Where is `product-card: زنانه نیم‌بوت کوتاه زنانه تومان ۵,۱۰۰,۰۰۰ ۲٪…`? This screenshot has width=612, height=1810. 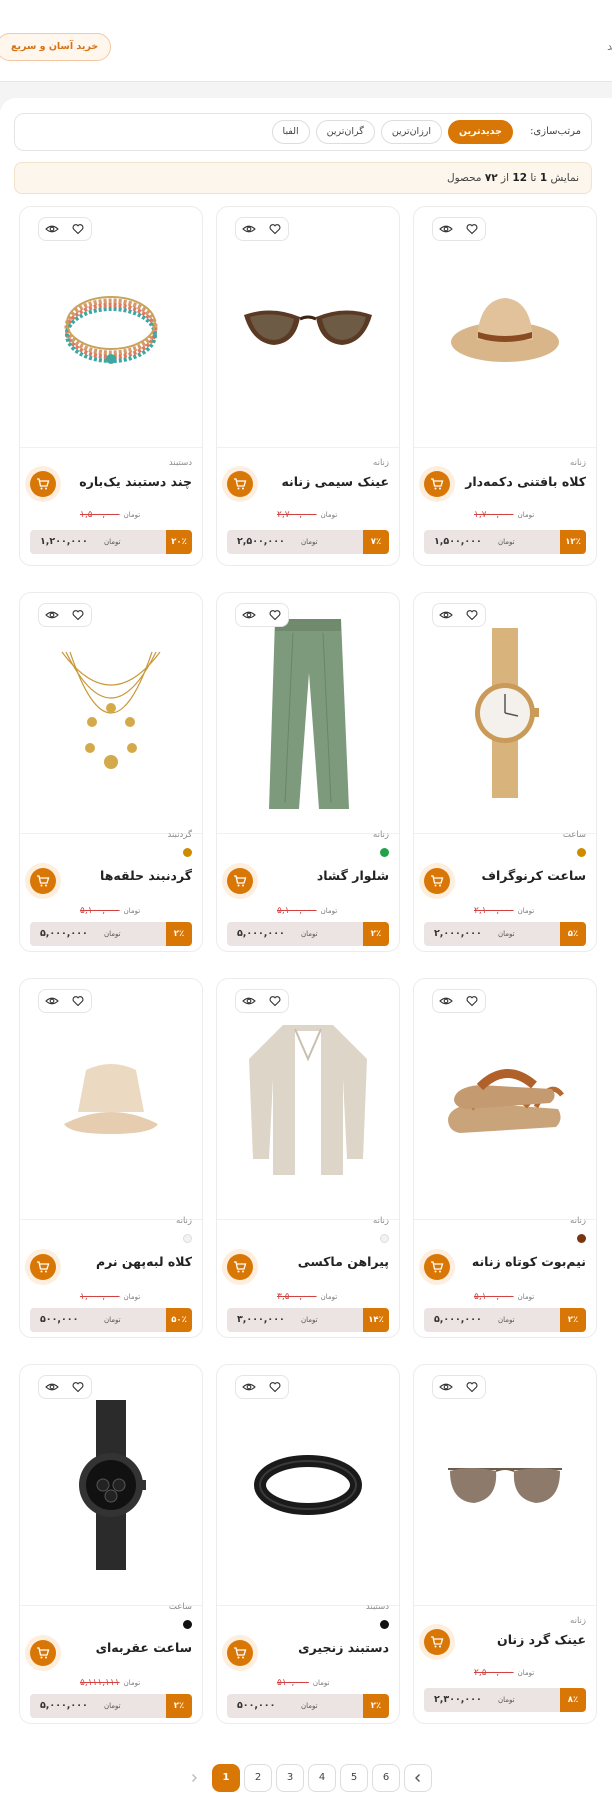
product-card: زنانه نیم‌بوت کوتاه زنانه تومان ۵,۱۰۰,۰۰۰ ۲٪… is located at coordinates (505, 1158).